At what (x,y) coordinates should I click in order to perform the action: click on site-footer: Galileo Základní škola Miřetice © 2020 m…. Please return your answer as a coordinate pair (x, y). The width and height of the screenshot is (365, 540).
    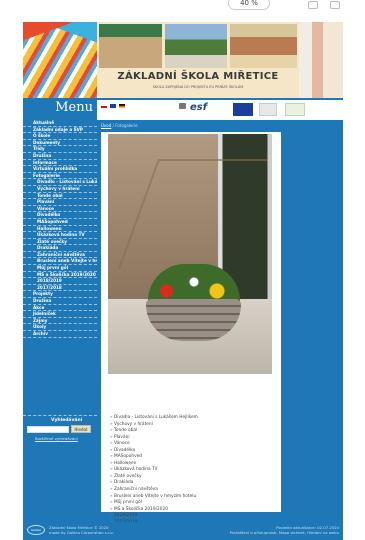
    Looking at the image, I should click on (183, 531).